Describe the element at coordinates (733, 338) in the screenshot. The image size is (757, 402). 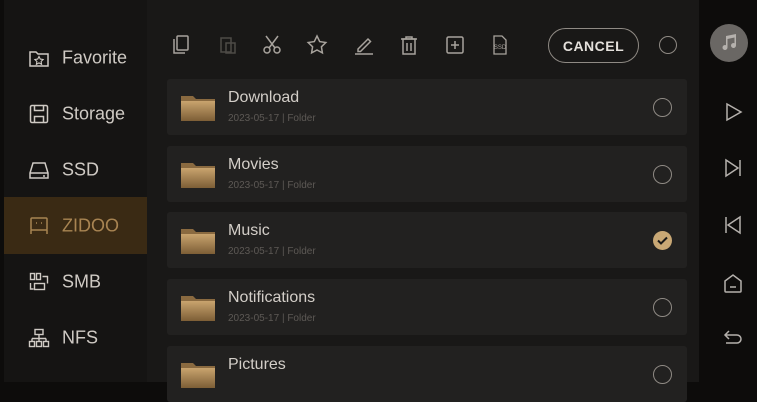
I see `back-icon` at that location.